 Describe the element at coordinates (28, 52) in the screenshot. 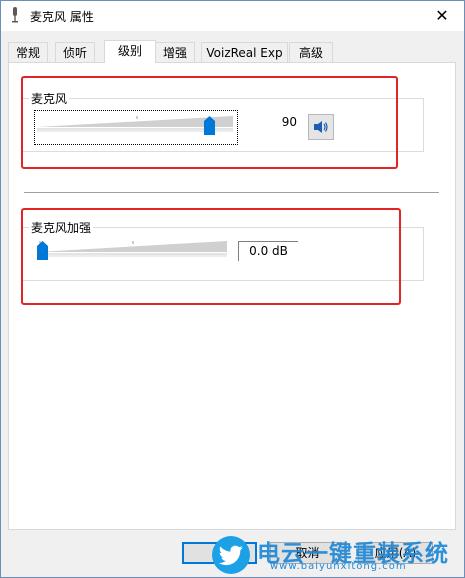

I see `tab-general: 常规` at that location.